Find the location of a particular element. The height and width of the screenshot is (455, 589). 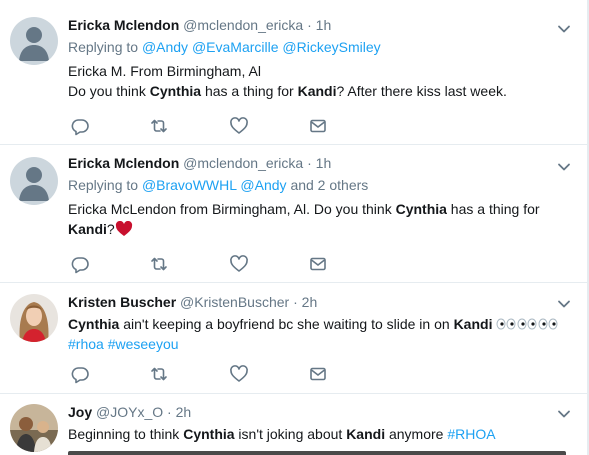

eyes-emoji-icon is located at coordinates (527, 324).